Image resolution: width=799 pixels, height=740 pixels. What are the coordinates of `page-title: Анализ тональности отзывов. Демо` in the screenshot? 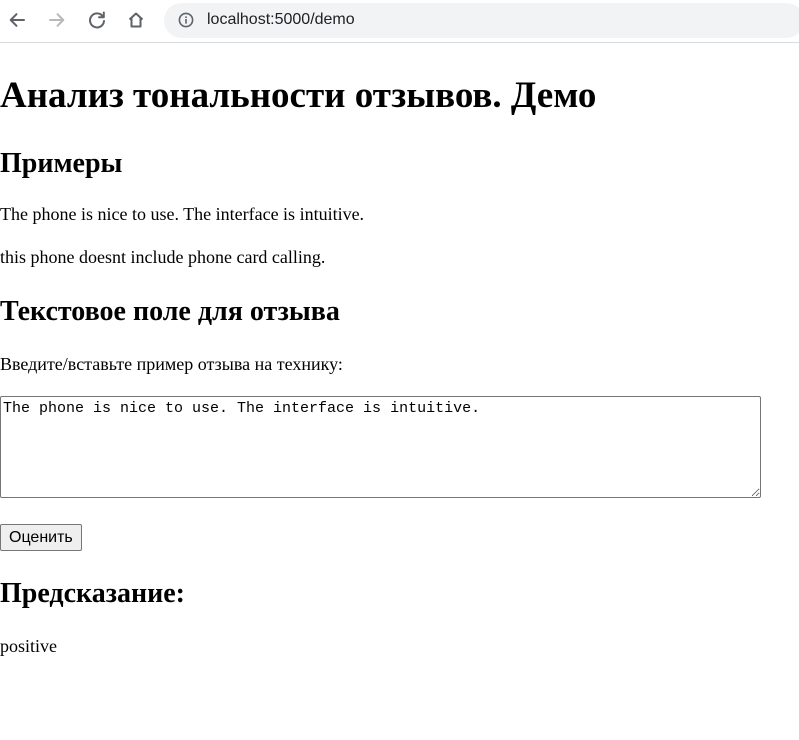 It's located at (298, 95).